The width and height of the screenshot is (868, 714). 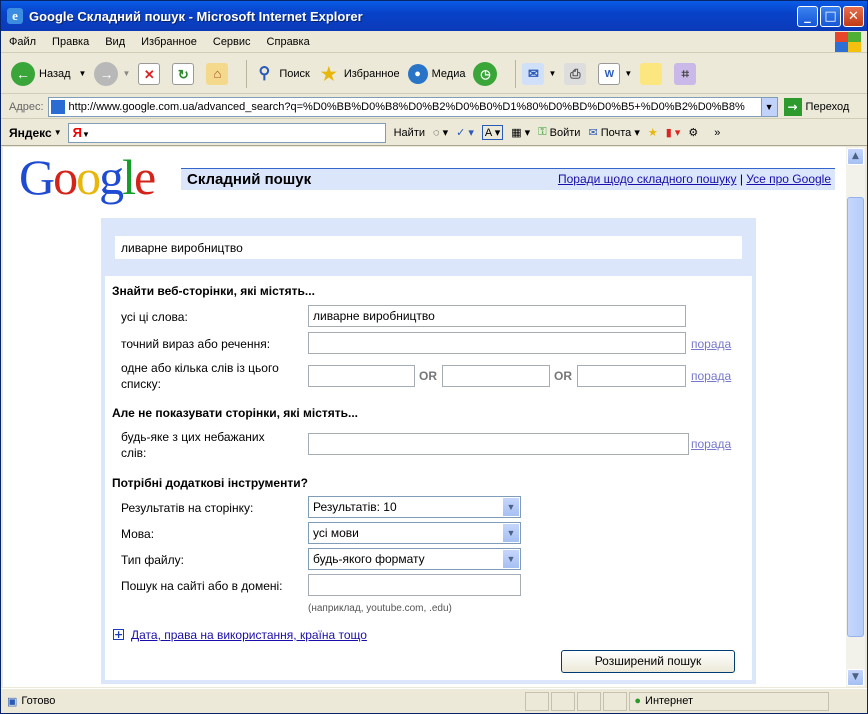 What do you see at coordinates (830, 16) in the screenshot?
I see `maximize-button: □` at bounding box center [830, 16].